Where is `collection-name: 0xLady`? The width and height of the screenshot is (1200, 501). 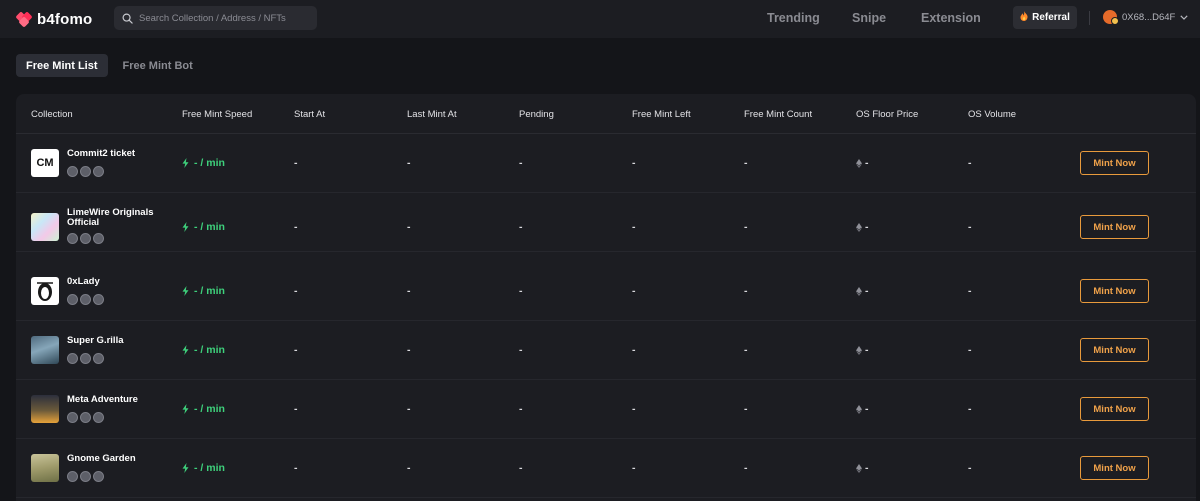 collection-name: 0xLady is located at coordinates (114, 282).